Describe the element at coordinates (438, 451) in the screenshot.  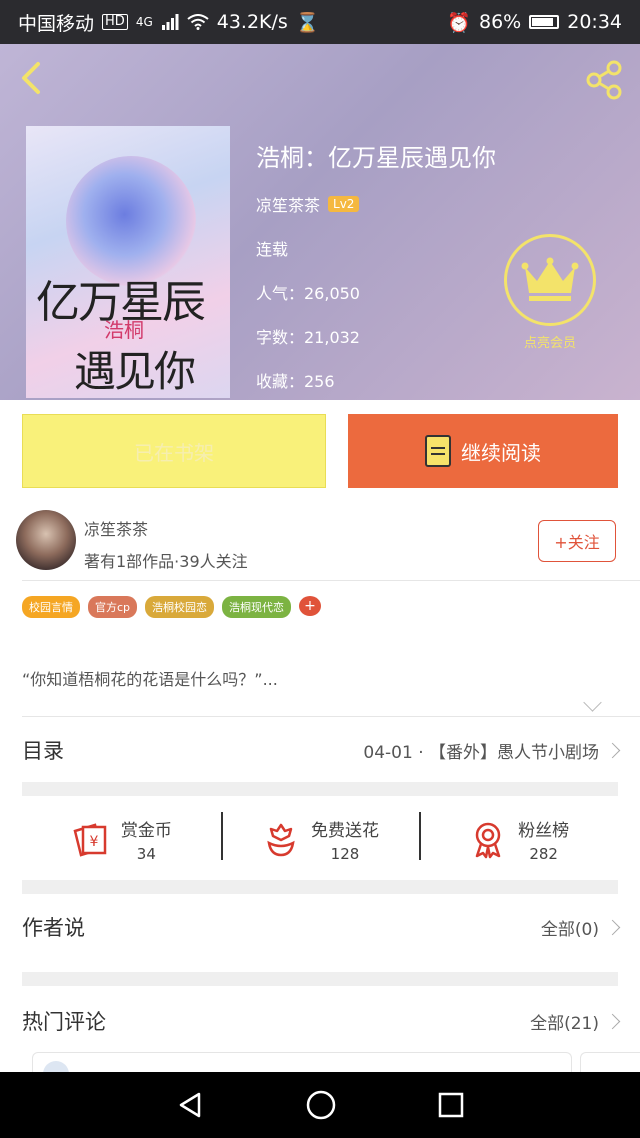
I see `book-icon` at that location.